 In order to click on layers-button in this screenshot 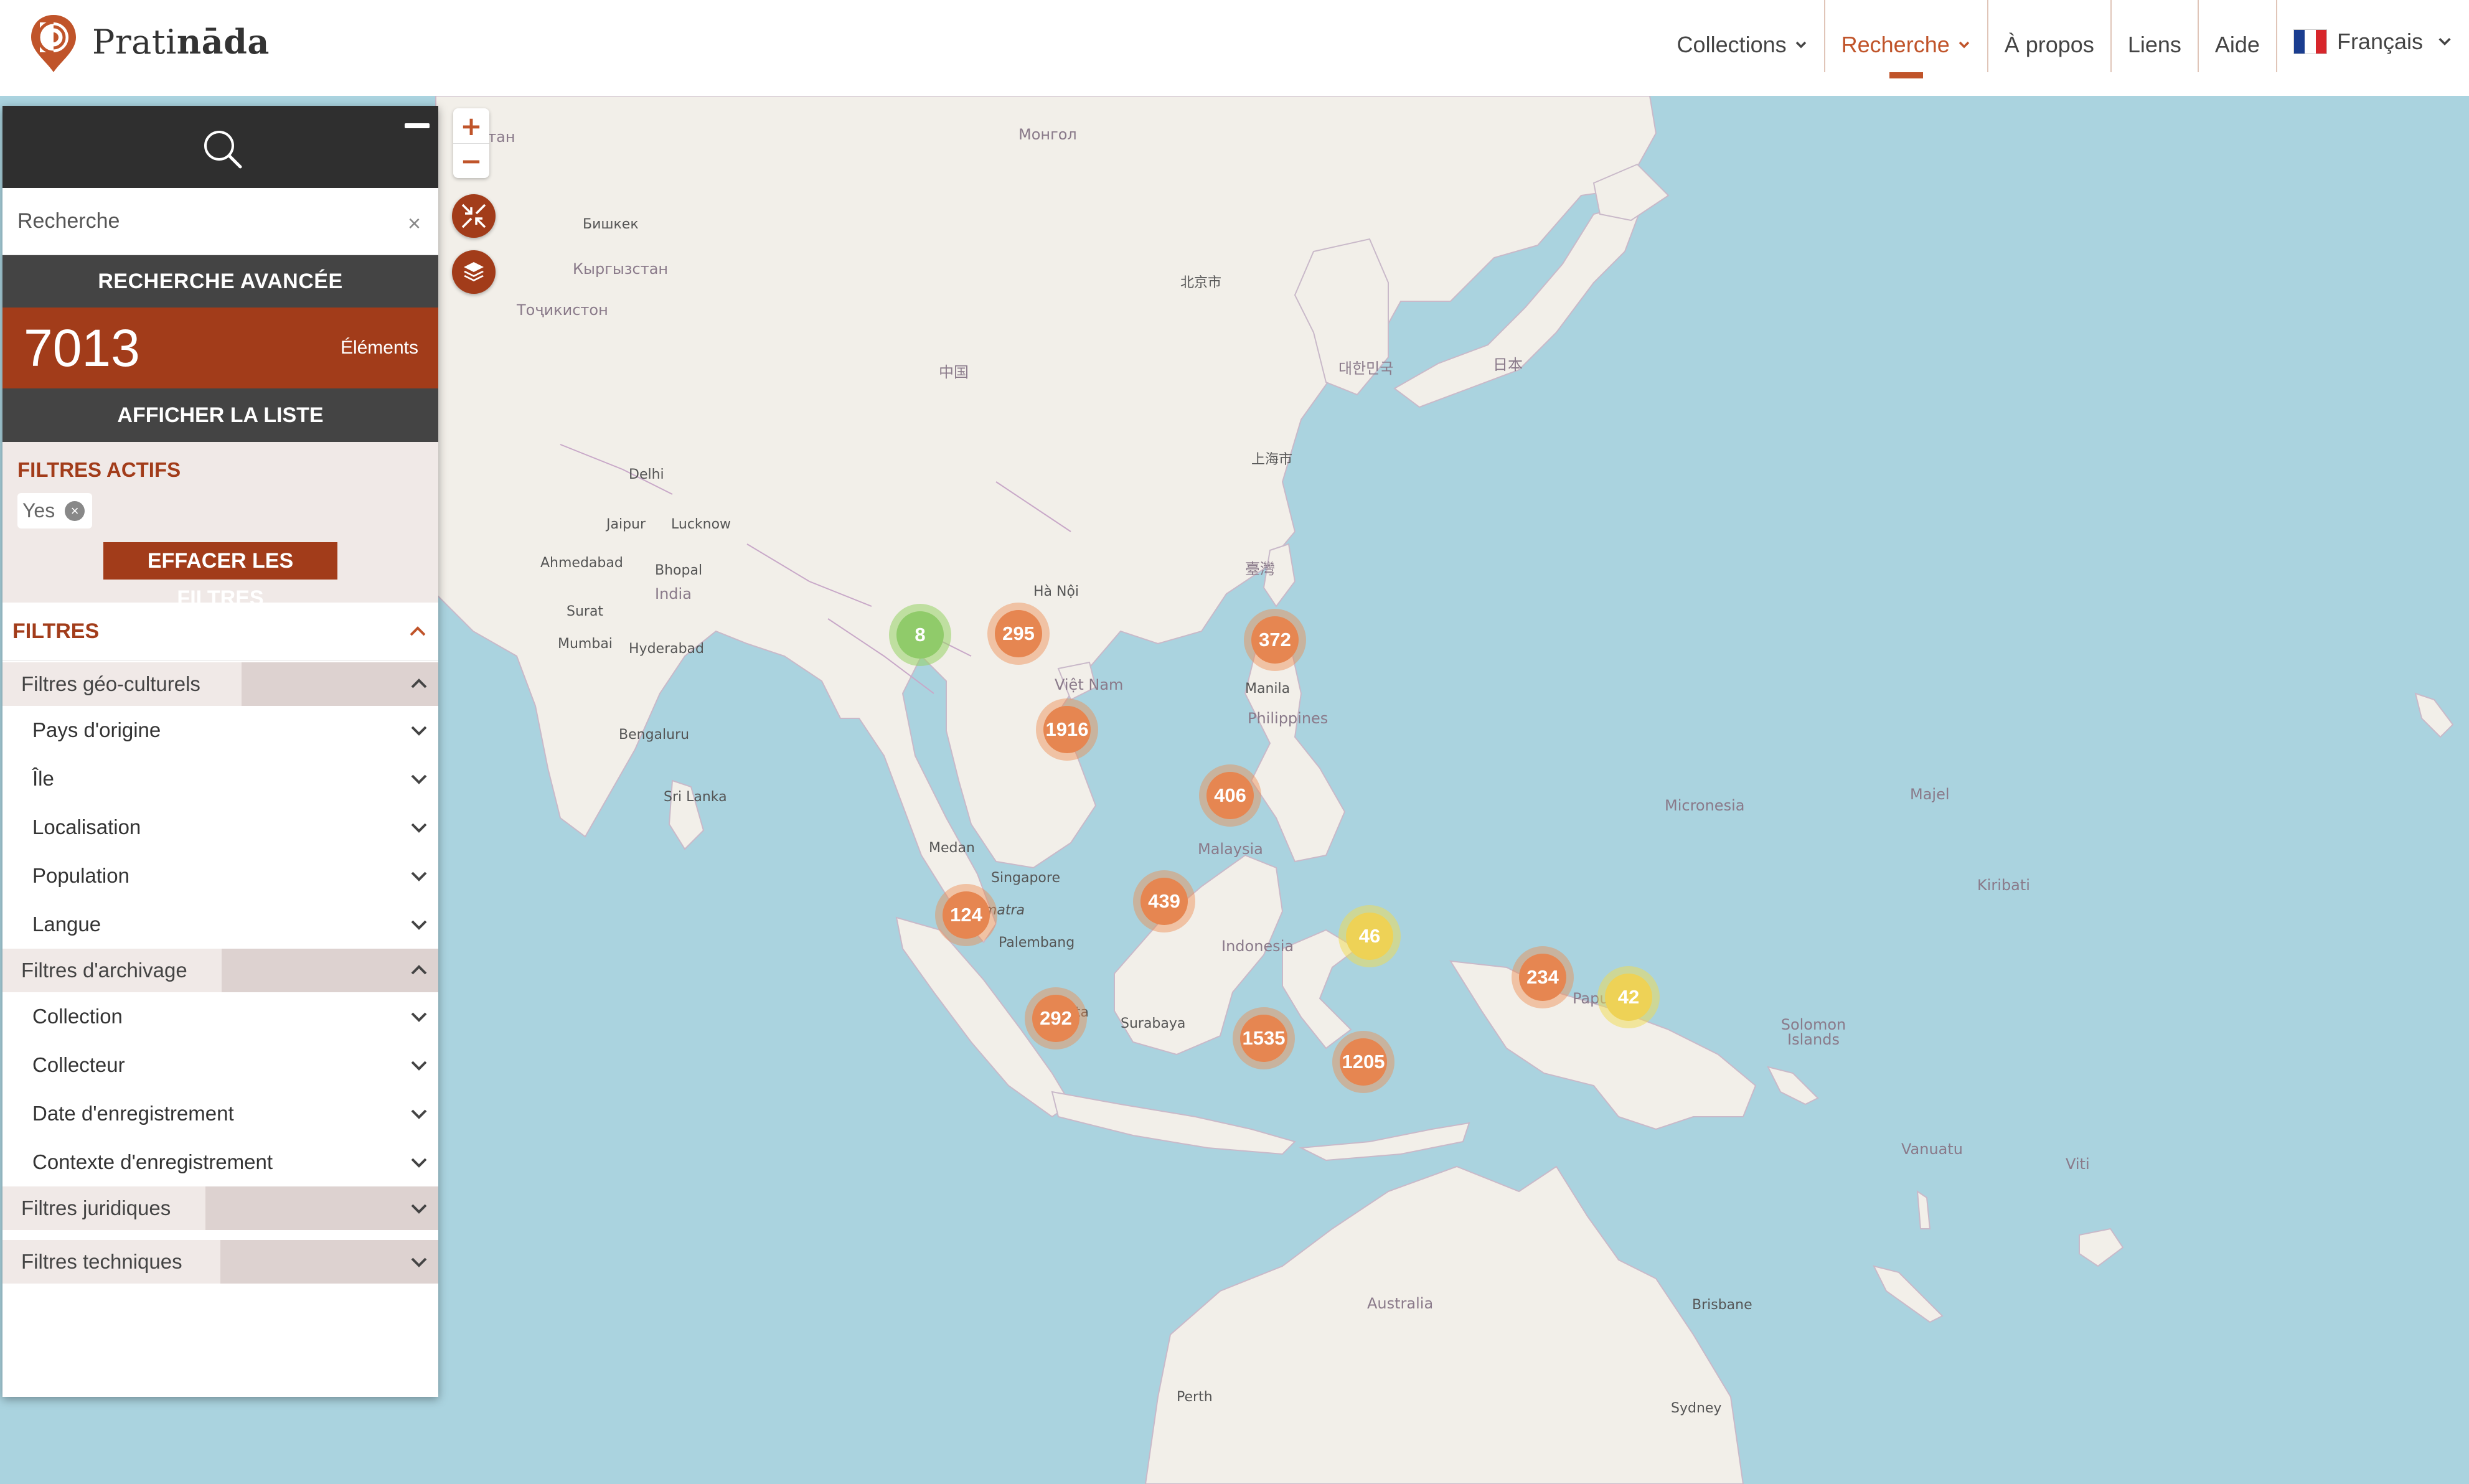, I will do `click(474, 272)`.